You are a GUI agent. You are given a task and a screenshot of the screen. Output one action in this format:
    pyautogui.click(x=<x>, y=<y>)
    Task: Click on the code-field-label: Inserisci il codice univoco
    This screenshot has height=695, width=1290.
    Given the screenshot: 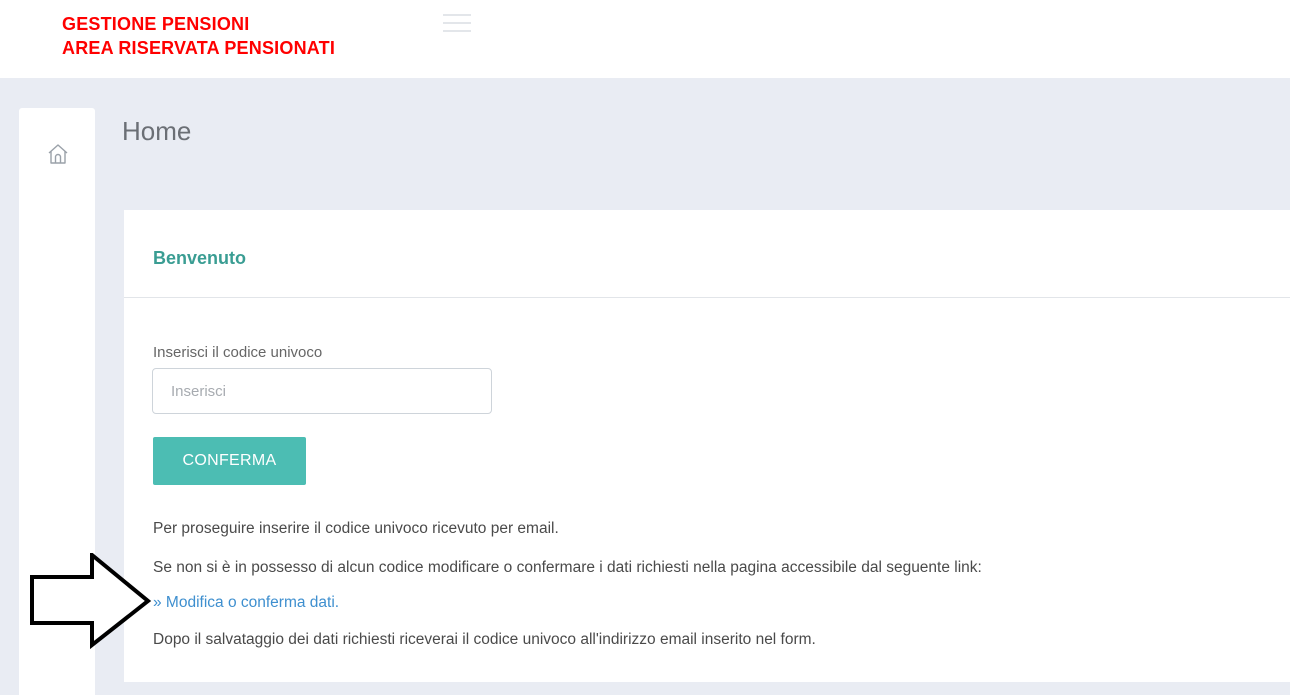 What is the action you would take?
    pyautogui.click(x=238, y=352)
    